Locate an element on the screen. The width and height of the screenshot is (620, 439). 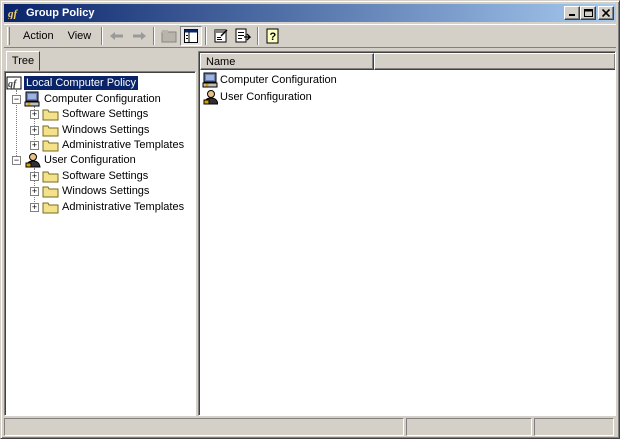
minimize-button is located at coordinates (572, 13).